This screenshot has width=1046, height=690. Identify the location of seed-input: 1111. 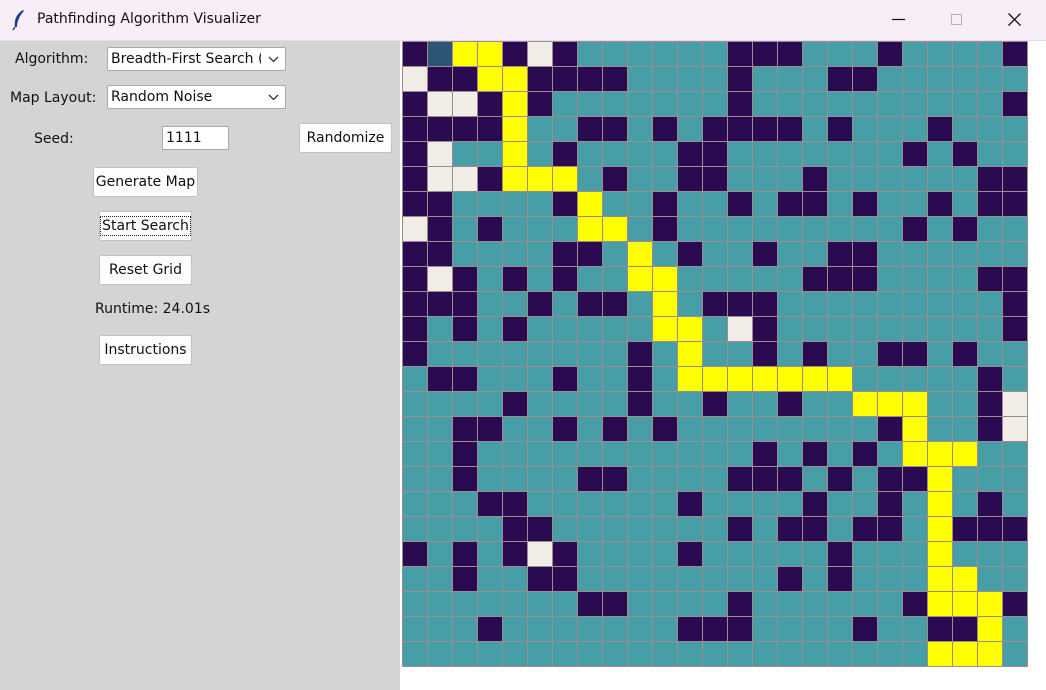
(195, 138).